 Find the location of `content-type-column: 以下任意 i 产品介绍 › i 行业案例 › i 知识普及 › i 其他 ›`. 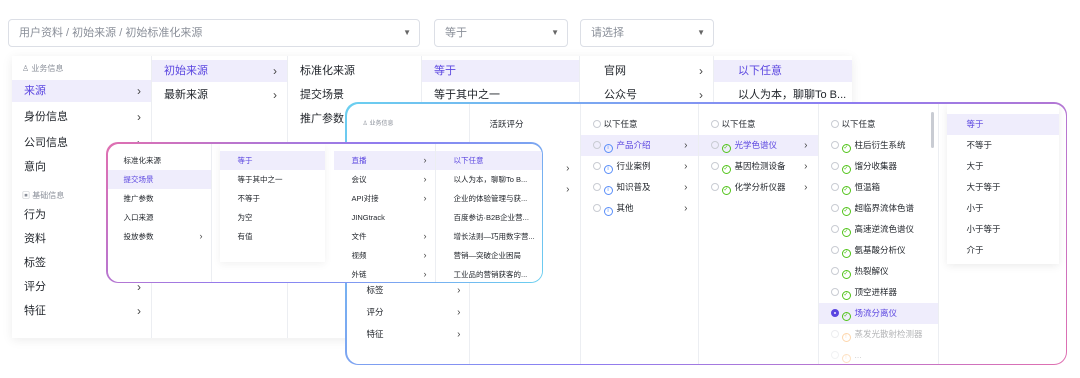

content-type-column: 以下任意 i 产品介绍 › i 行业案例 › i 知识普及 › i 其他 › is located at coordinates (639, 233).